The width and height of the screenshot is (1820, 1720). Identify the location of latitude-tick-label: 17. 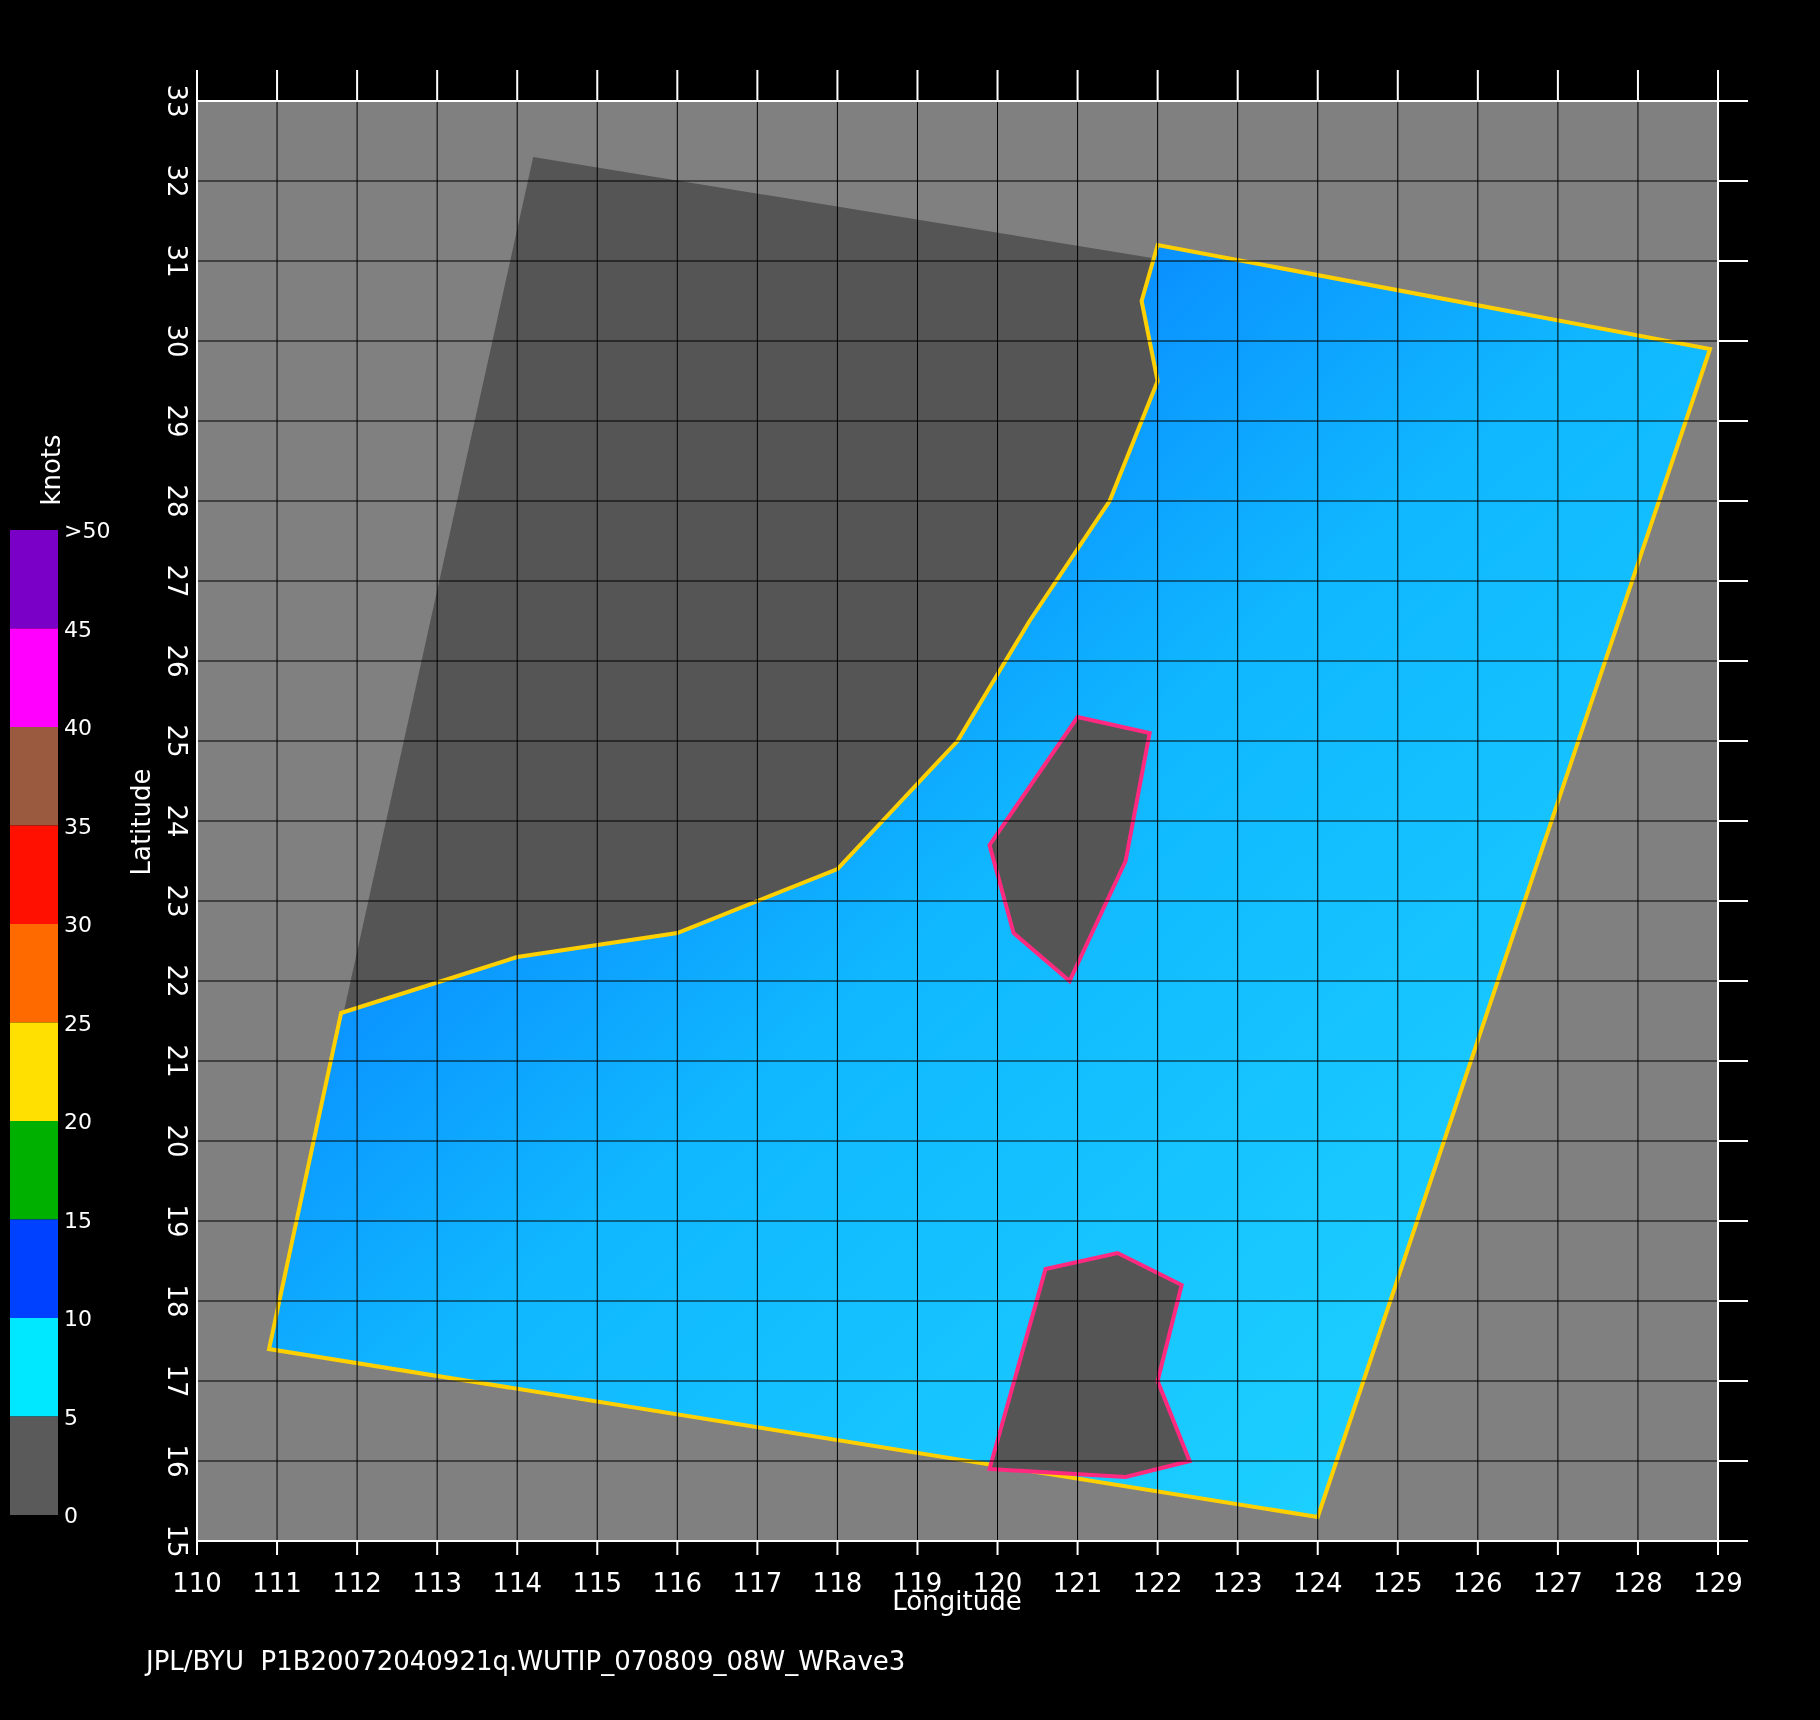
(177, 1381).